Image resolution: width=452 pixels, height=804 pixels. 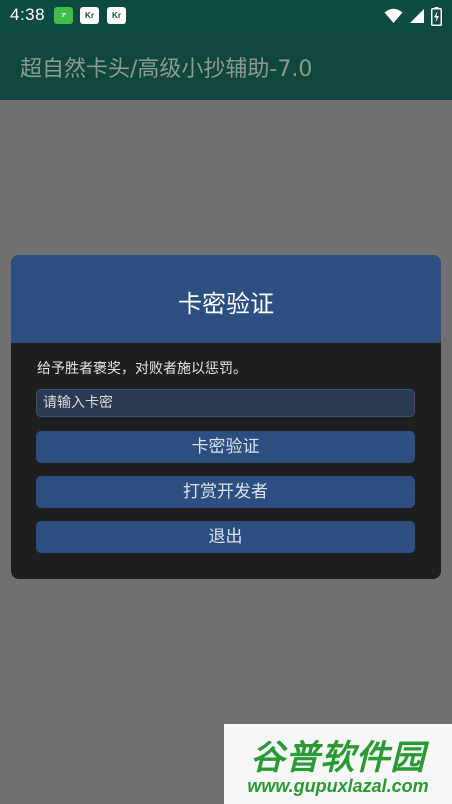 What do you see at coordinates (417, 16) in the screenshot?
I see `signal-icon` at bounding box center [417, 16].